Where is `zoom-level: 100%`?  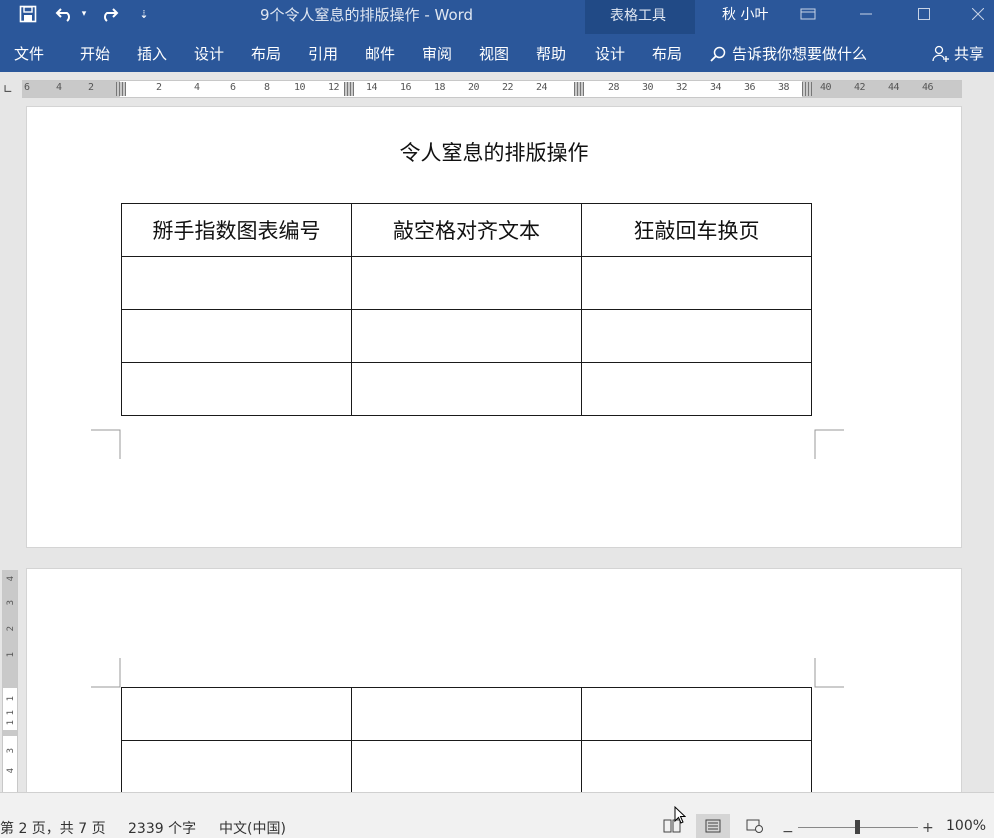
zoom-level: 100% is located at coordinates (966, 826).